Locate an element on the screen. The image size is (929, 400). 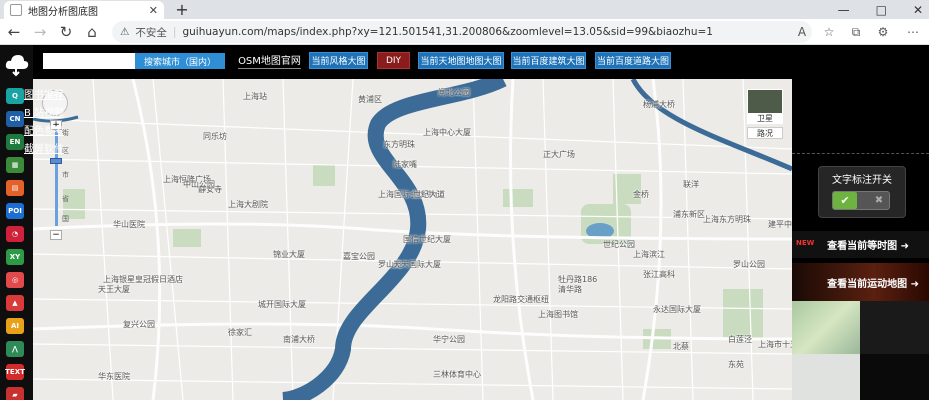
security-label: 不安全 is located at coordinates (151, 32).